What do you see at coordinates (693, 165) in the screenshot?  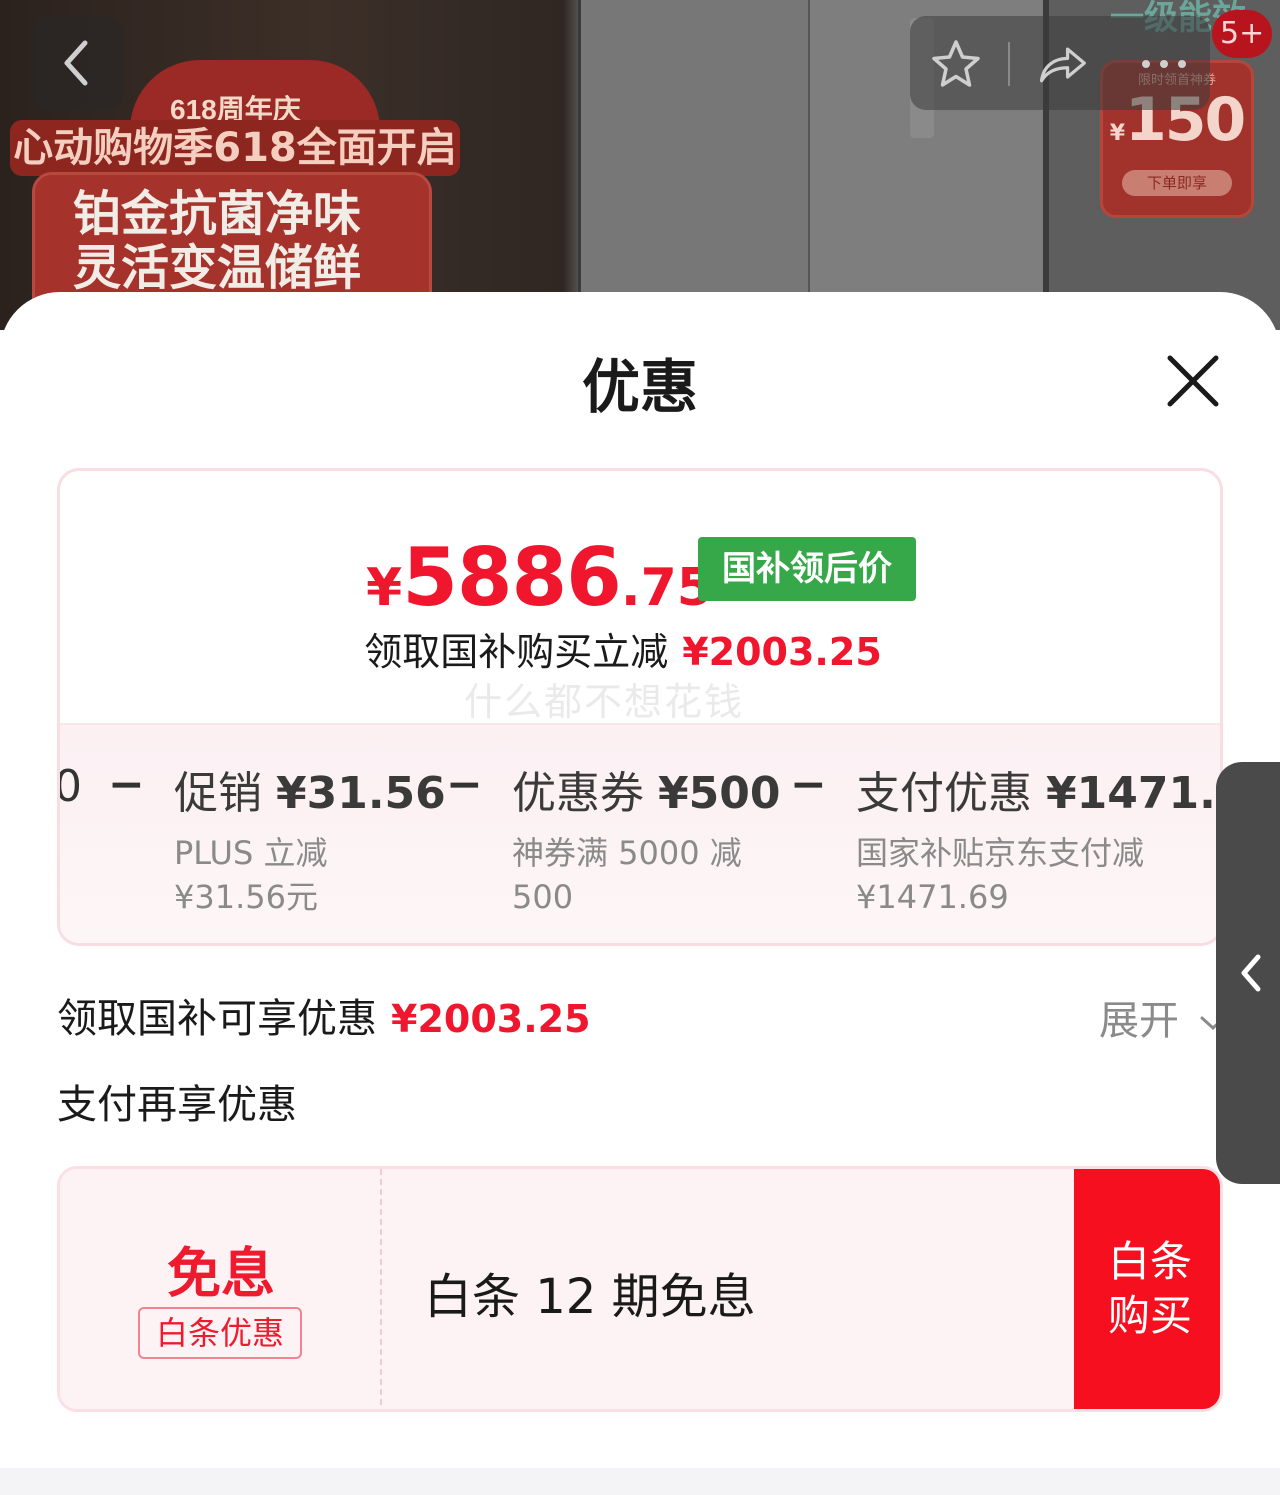 I see `product-image-door` at bounding box center [693, 165].